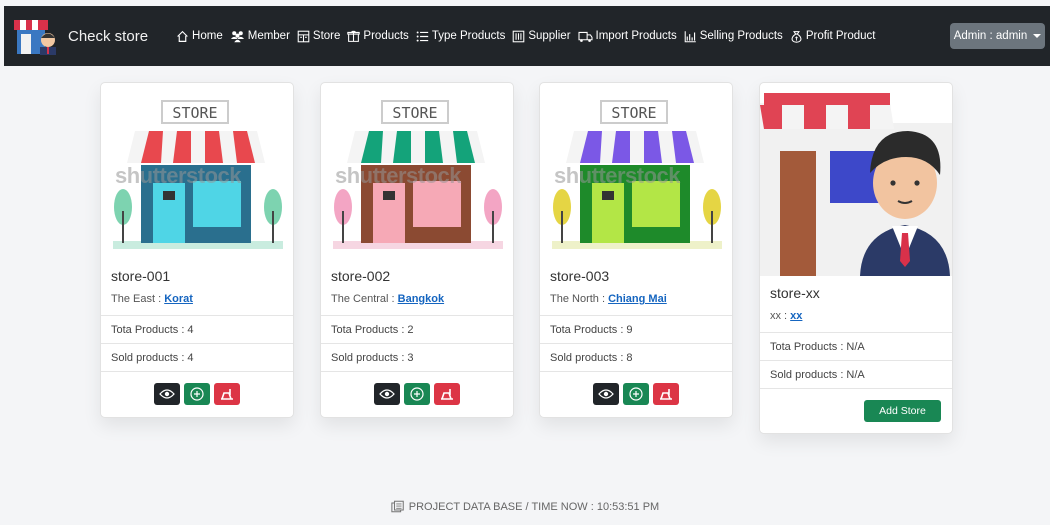  I want to click on card-actions: Add Store, so click(856, 410).